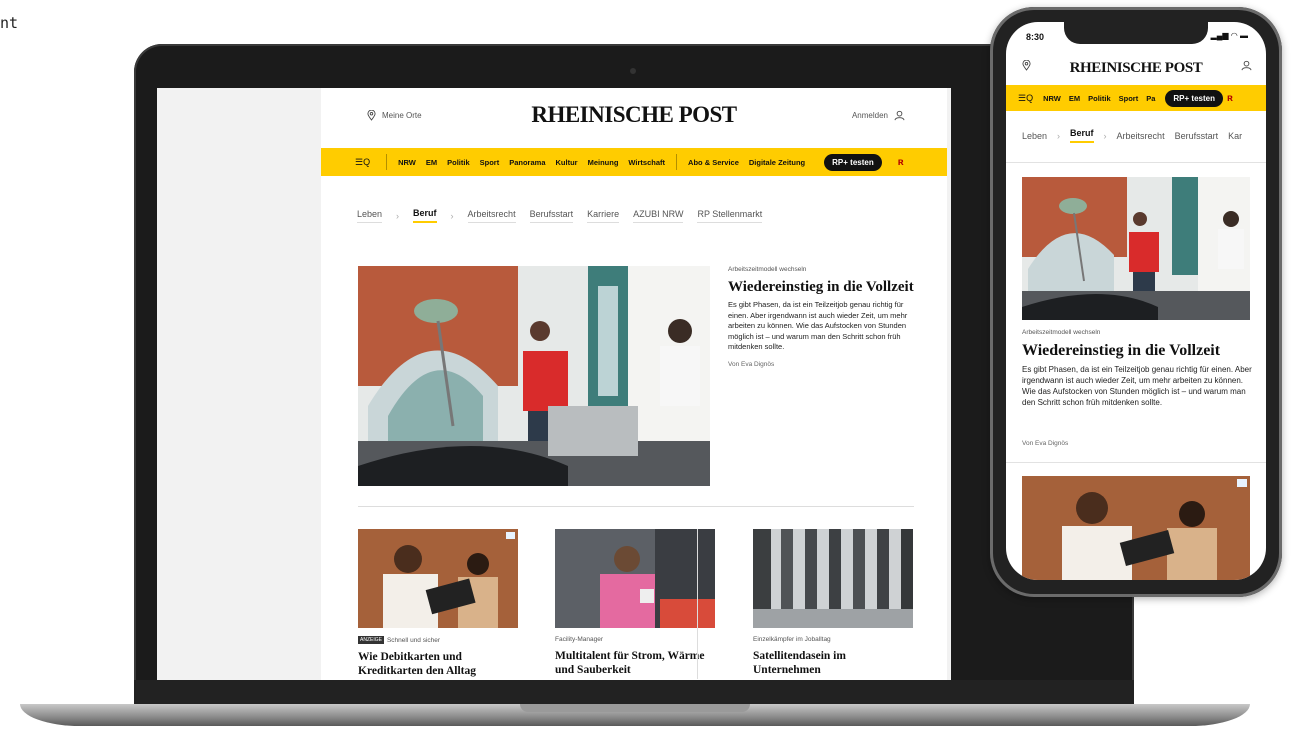 Image resolution: width=1292 pixels, height=745 pixels. Describe the element at coordinates (9, 23) in the screenshot. I see `corner-text: nt` at that location.